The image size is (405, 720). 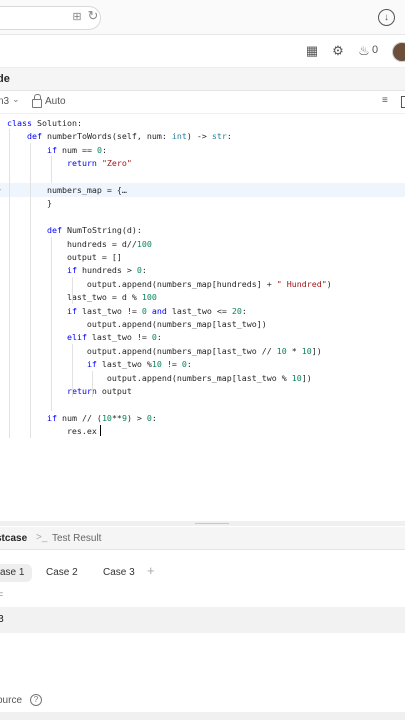 I want to click on code-line: if num == 0:, so click(x=202, y=150).